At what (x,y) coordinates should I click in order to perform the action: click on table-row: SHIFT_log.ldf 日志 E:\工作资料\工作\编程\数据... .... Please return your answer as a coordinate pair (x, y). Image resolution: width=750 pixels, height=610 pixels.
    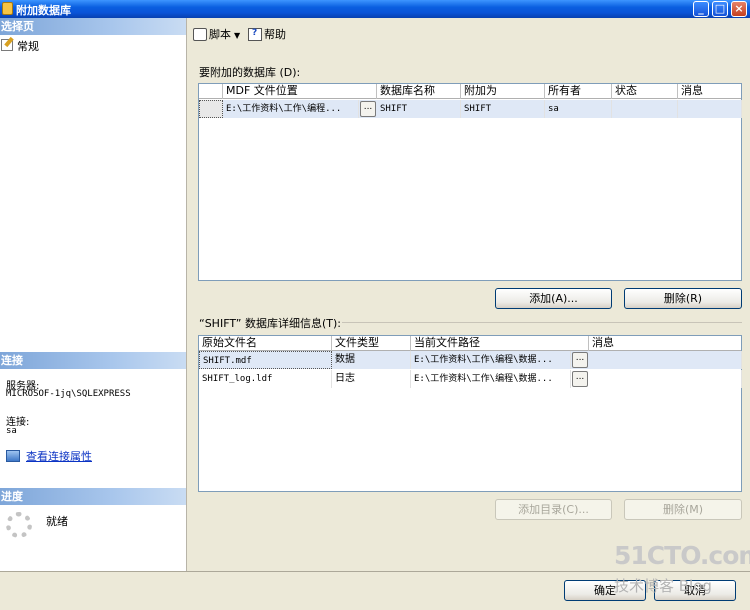
    Looking at the image, I should click on (470, 379).